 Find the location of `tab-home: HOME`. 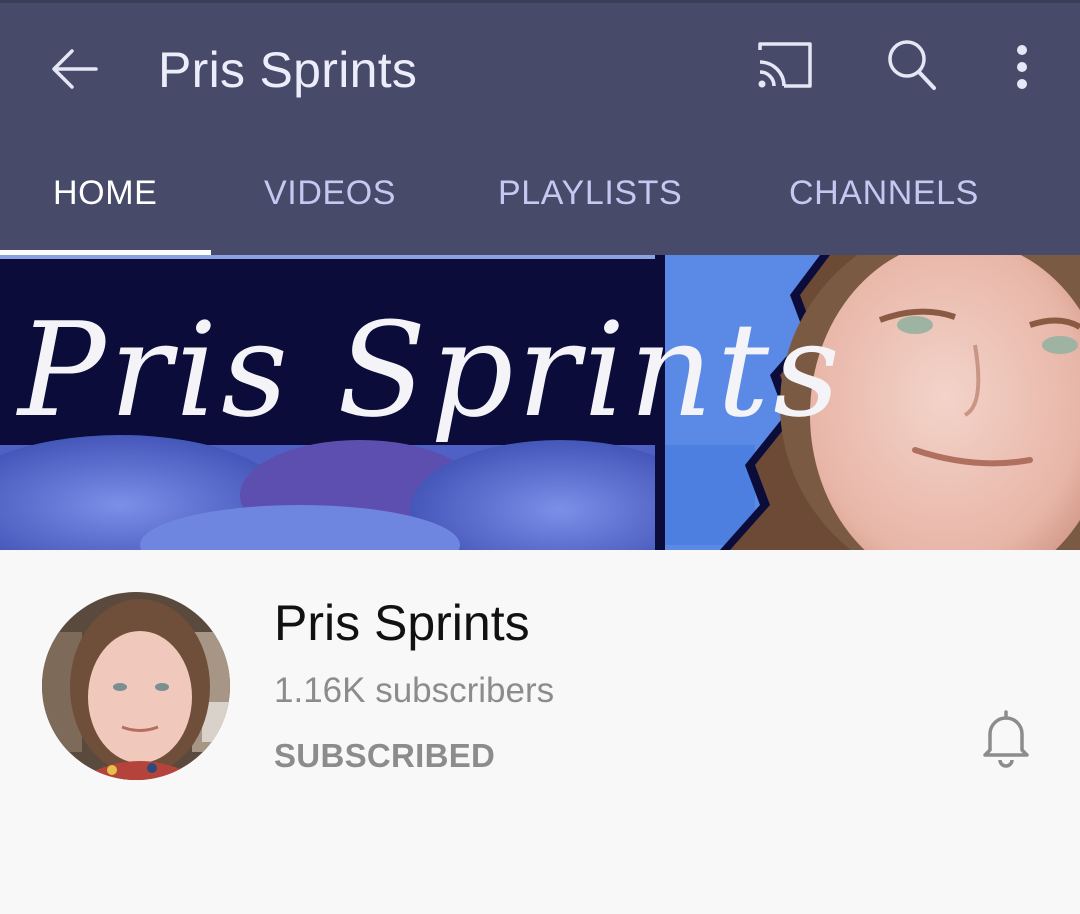

tab-home: HOME is located at coordinates (105, 193).